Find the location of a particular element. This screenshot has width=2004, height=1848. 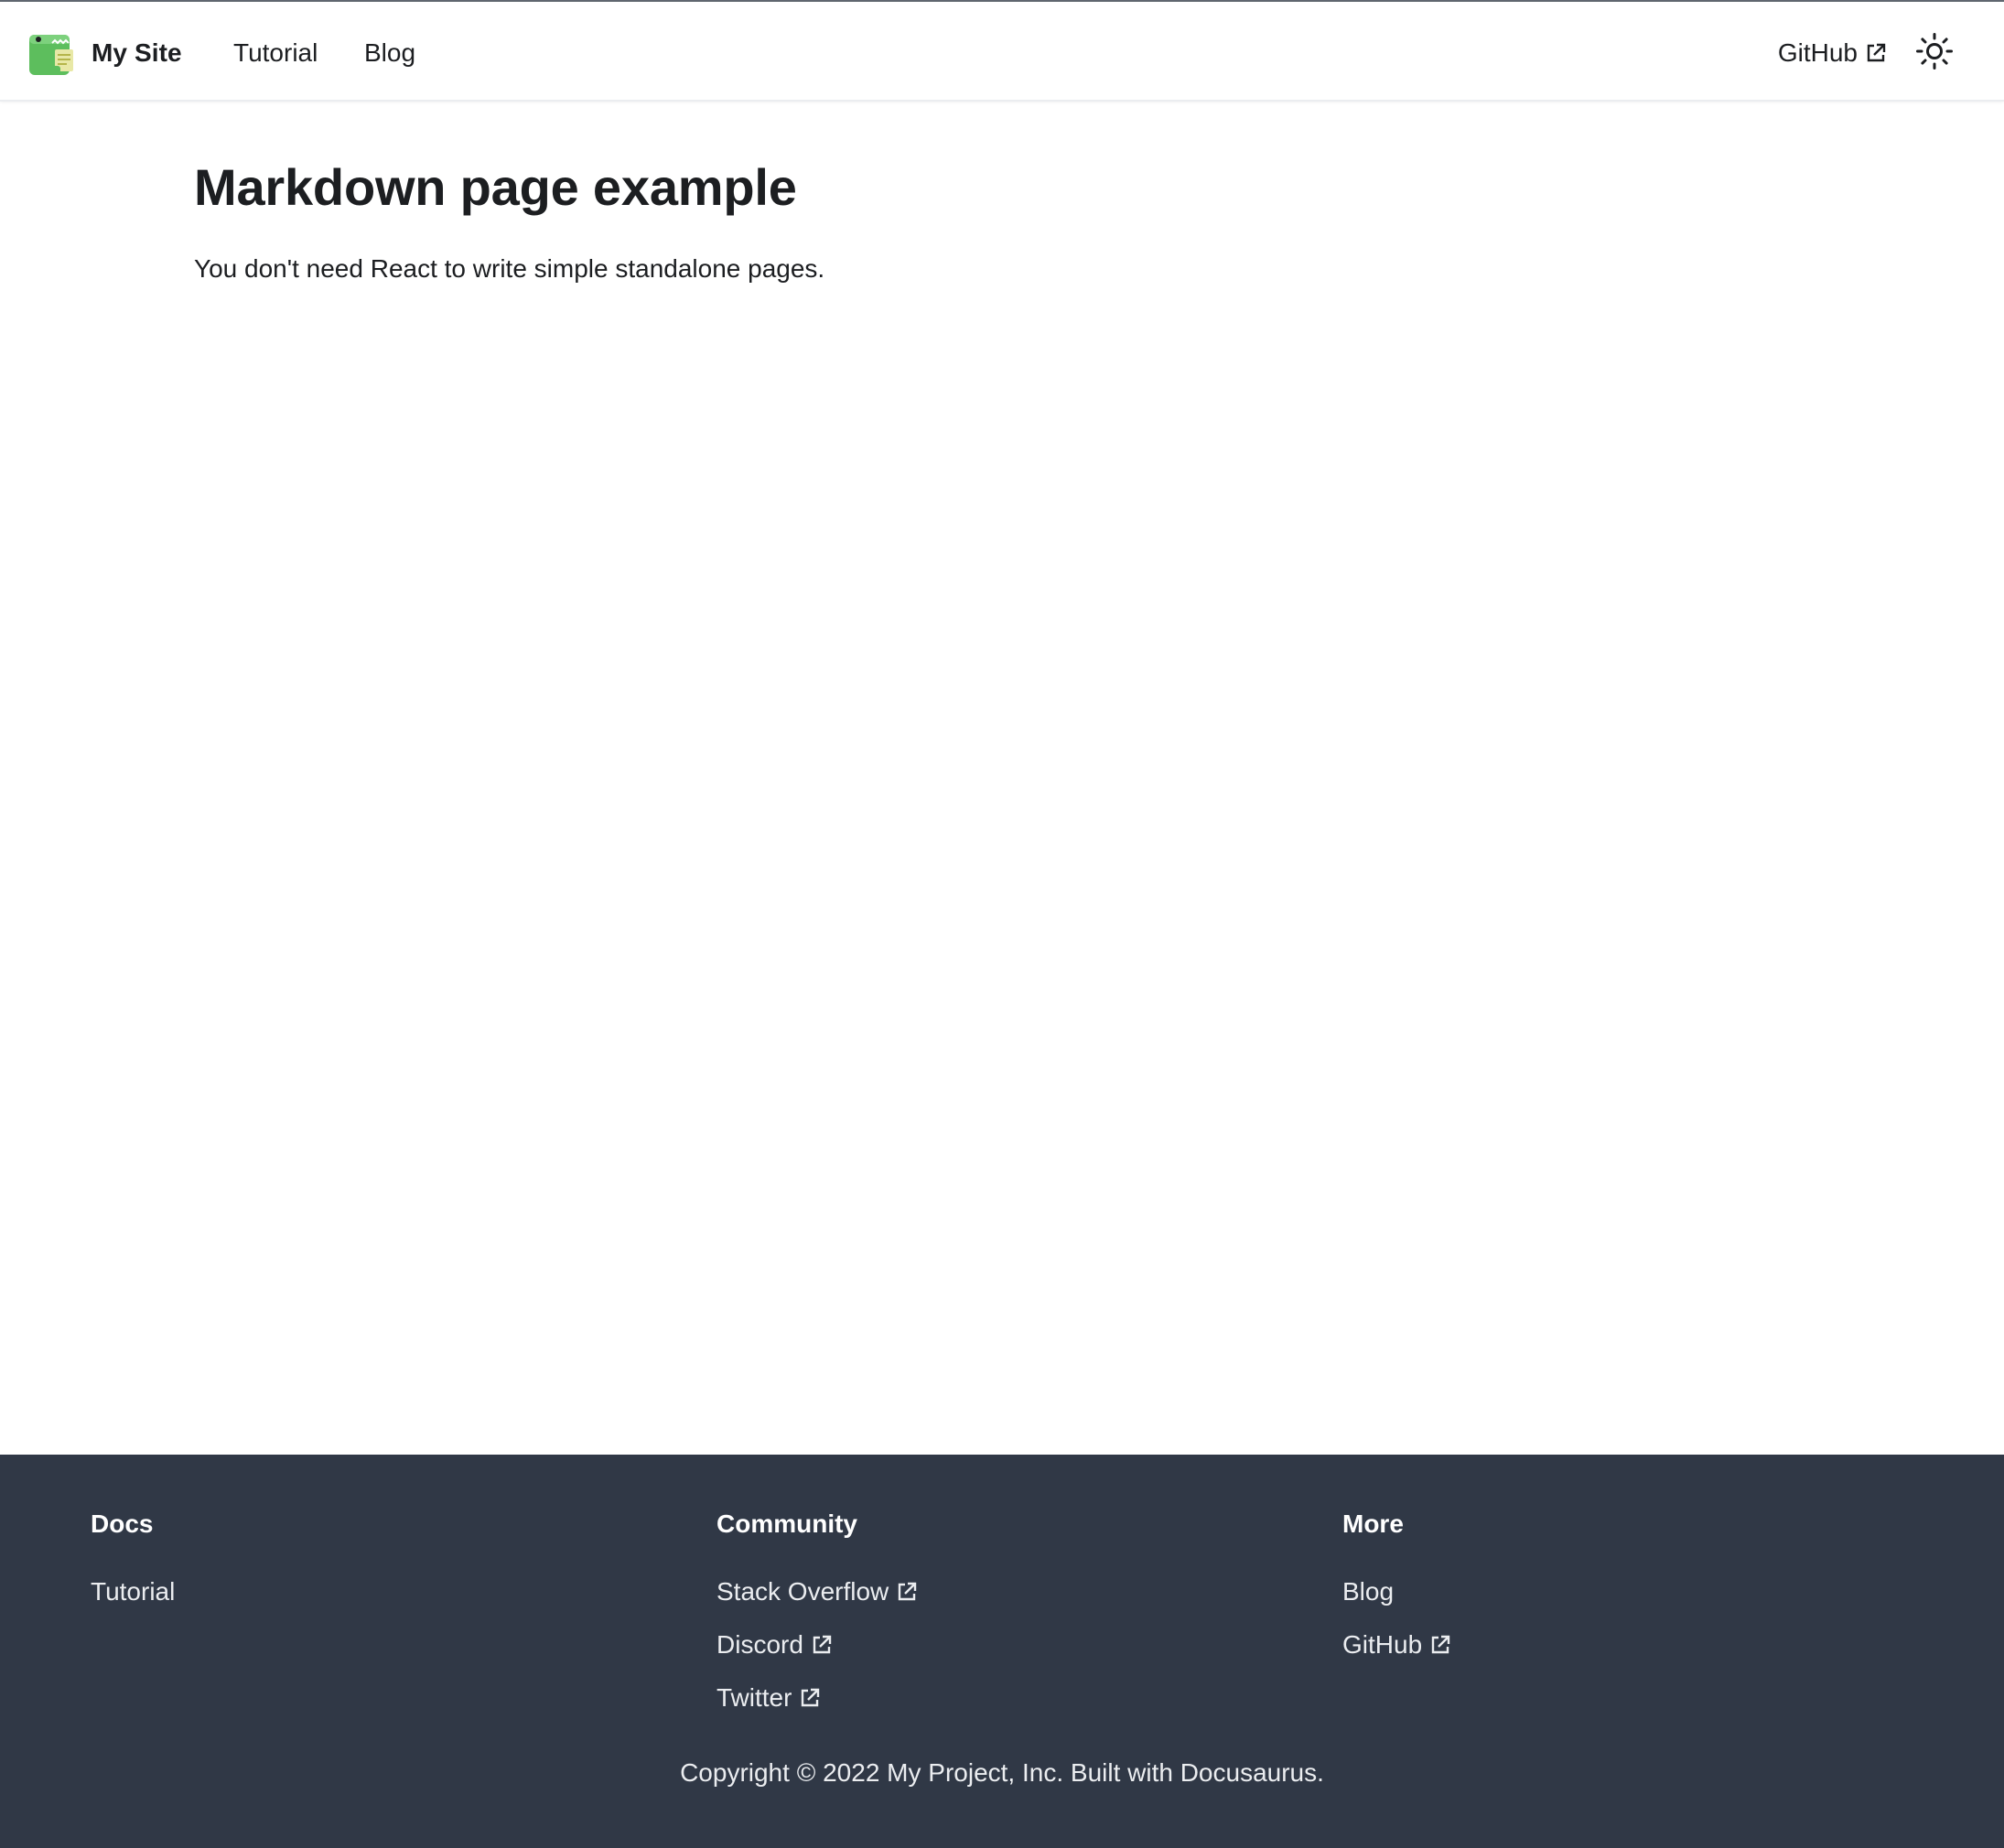

page-title: Markdown page example is located at coordinates (495, 187).